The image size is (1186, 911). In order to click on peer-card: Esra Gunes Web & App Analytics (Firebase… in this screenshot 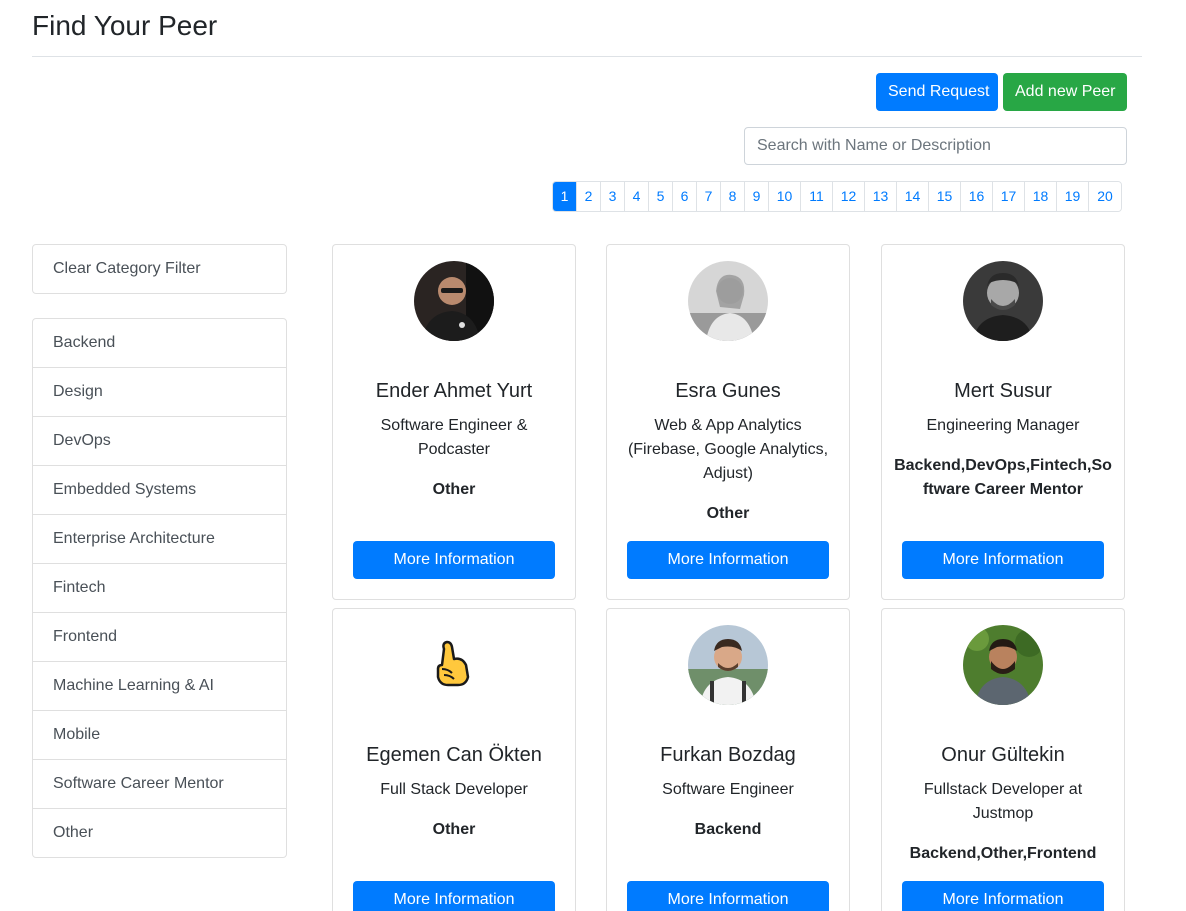, I will do `click(728, 422)`.